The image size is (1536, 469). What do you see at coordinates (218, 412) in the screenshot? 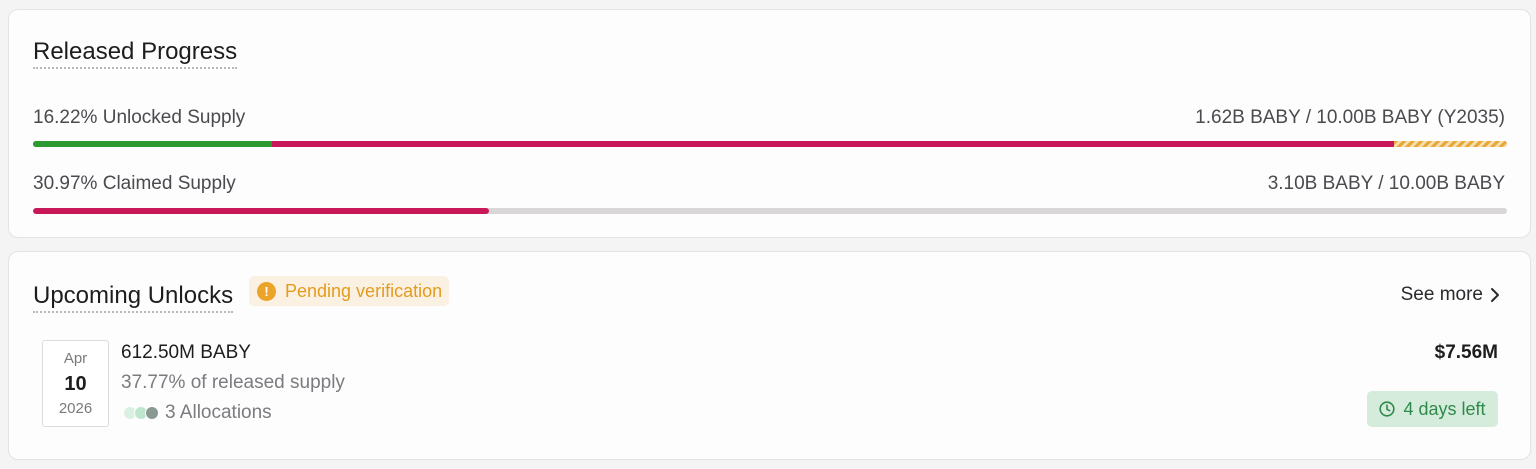
I see `allocations-label: 3 Allocations` at bounding box center [218, 412].